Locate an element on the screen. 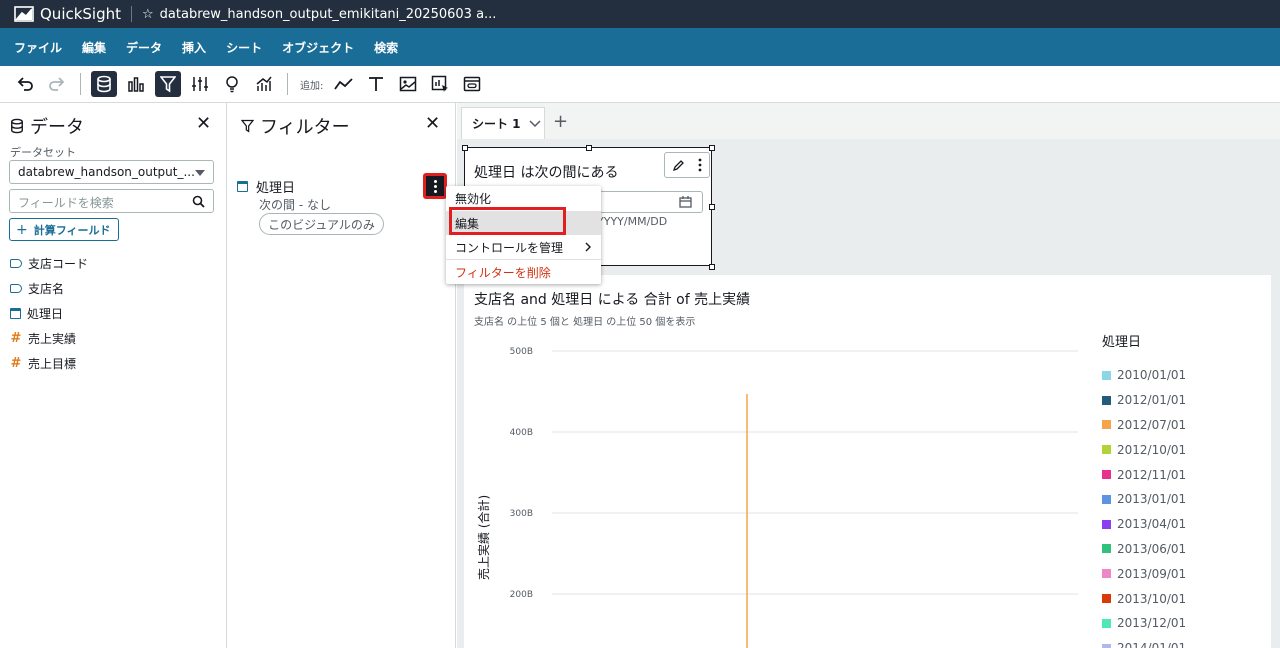 The height and width of the screenshot is (648, 1280). menu-sheet: シート is located at coordinates (244, 47).